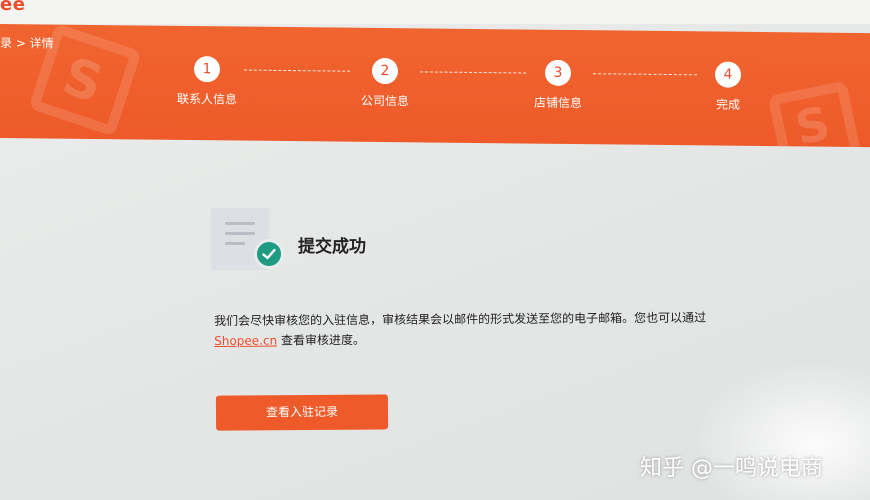  I want to click on step-label: 完成, so click(727, 104).